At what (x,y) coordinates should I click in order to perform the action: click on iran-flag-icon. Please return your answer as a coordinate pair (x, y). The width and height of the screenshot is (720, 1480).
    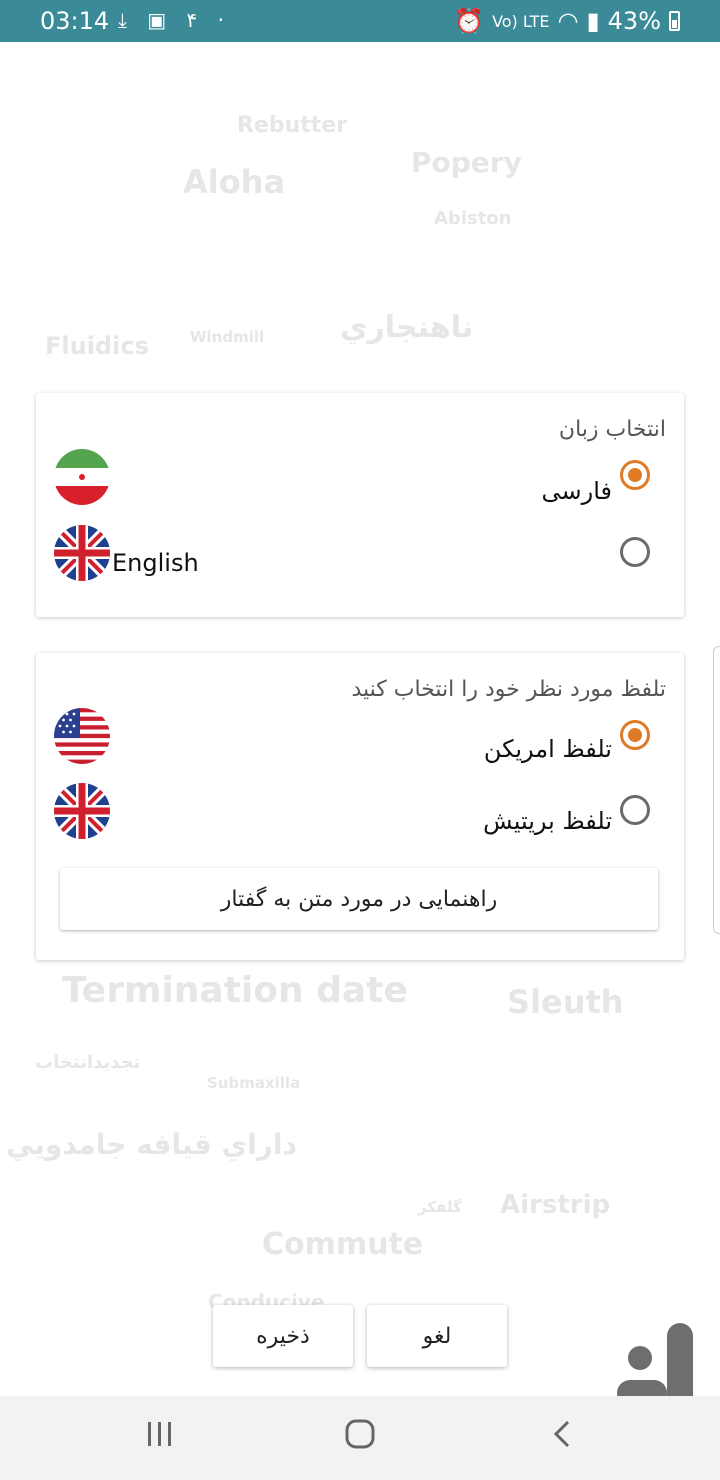
    Looking at the image, I should click on (82, 477).